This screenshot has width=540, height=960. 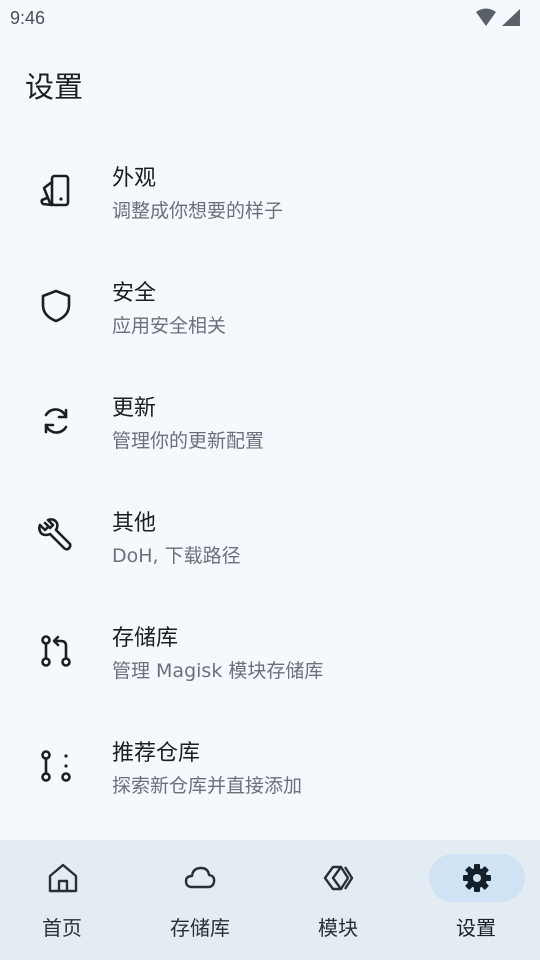 I want to click on status-time: 9:46, so click(x=28, y=18).